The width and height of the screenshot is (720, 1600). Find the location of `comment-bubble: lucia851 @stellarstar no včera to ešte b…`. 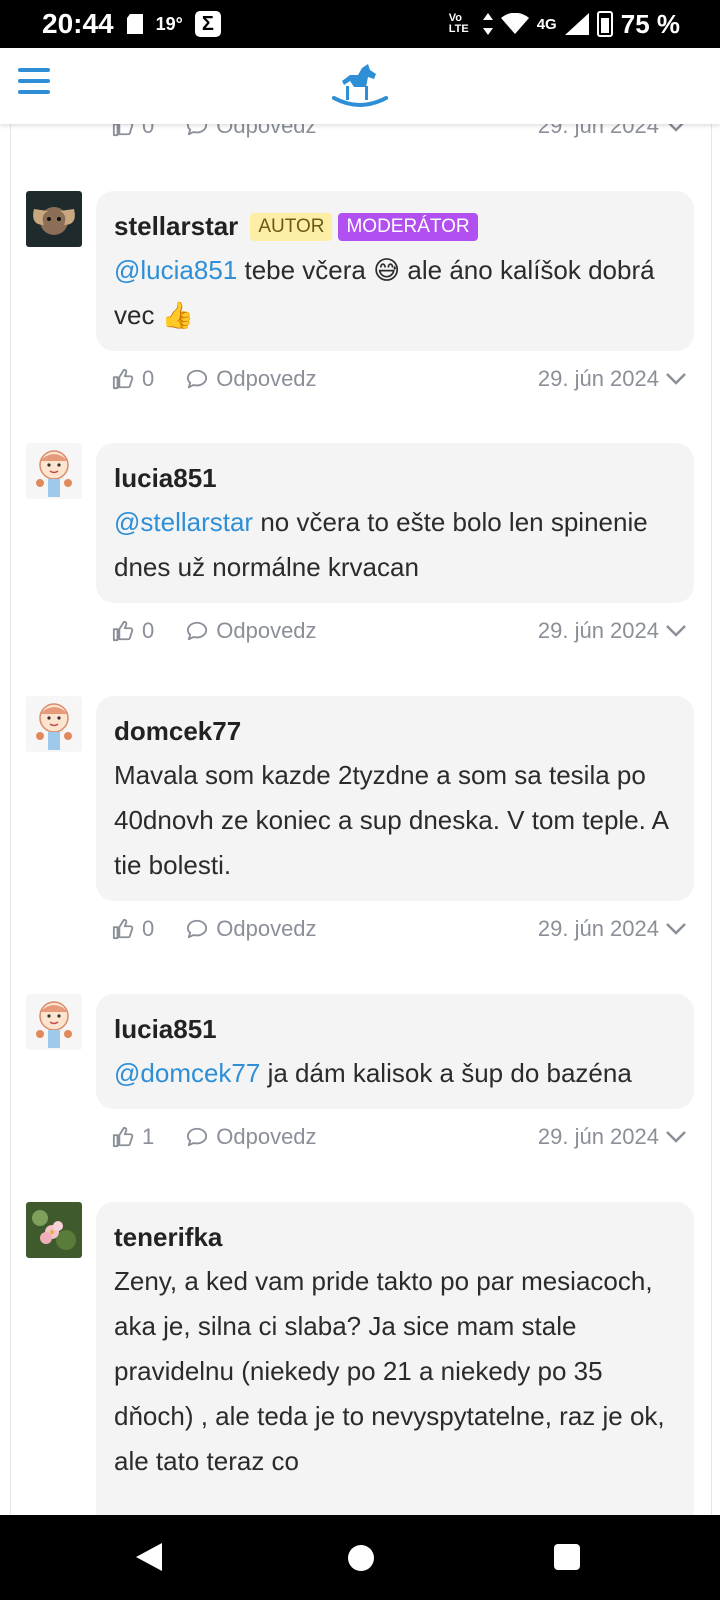

comment-bubble: lucia851 @stellarstar no včera to ešte b… is located at coordinates (395, 523).